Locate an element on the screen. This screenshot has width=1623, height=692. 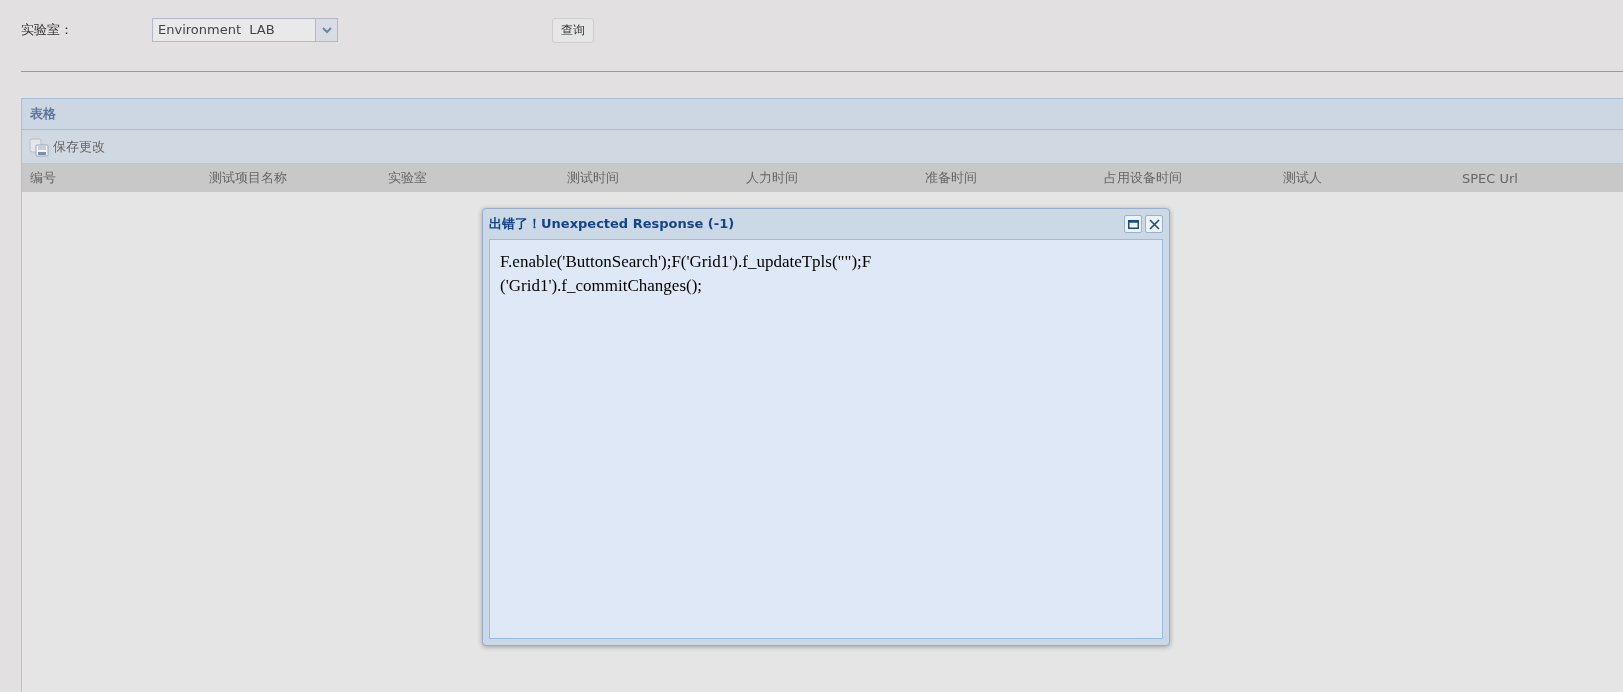
search-button: 查询 is located at coordinates (573, 30).